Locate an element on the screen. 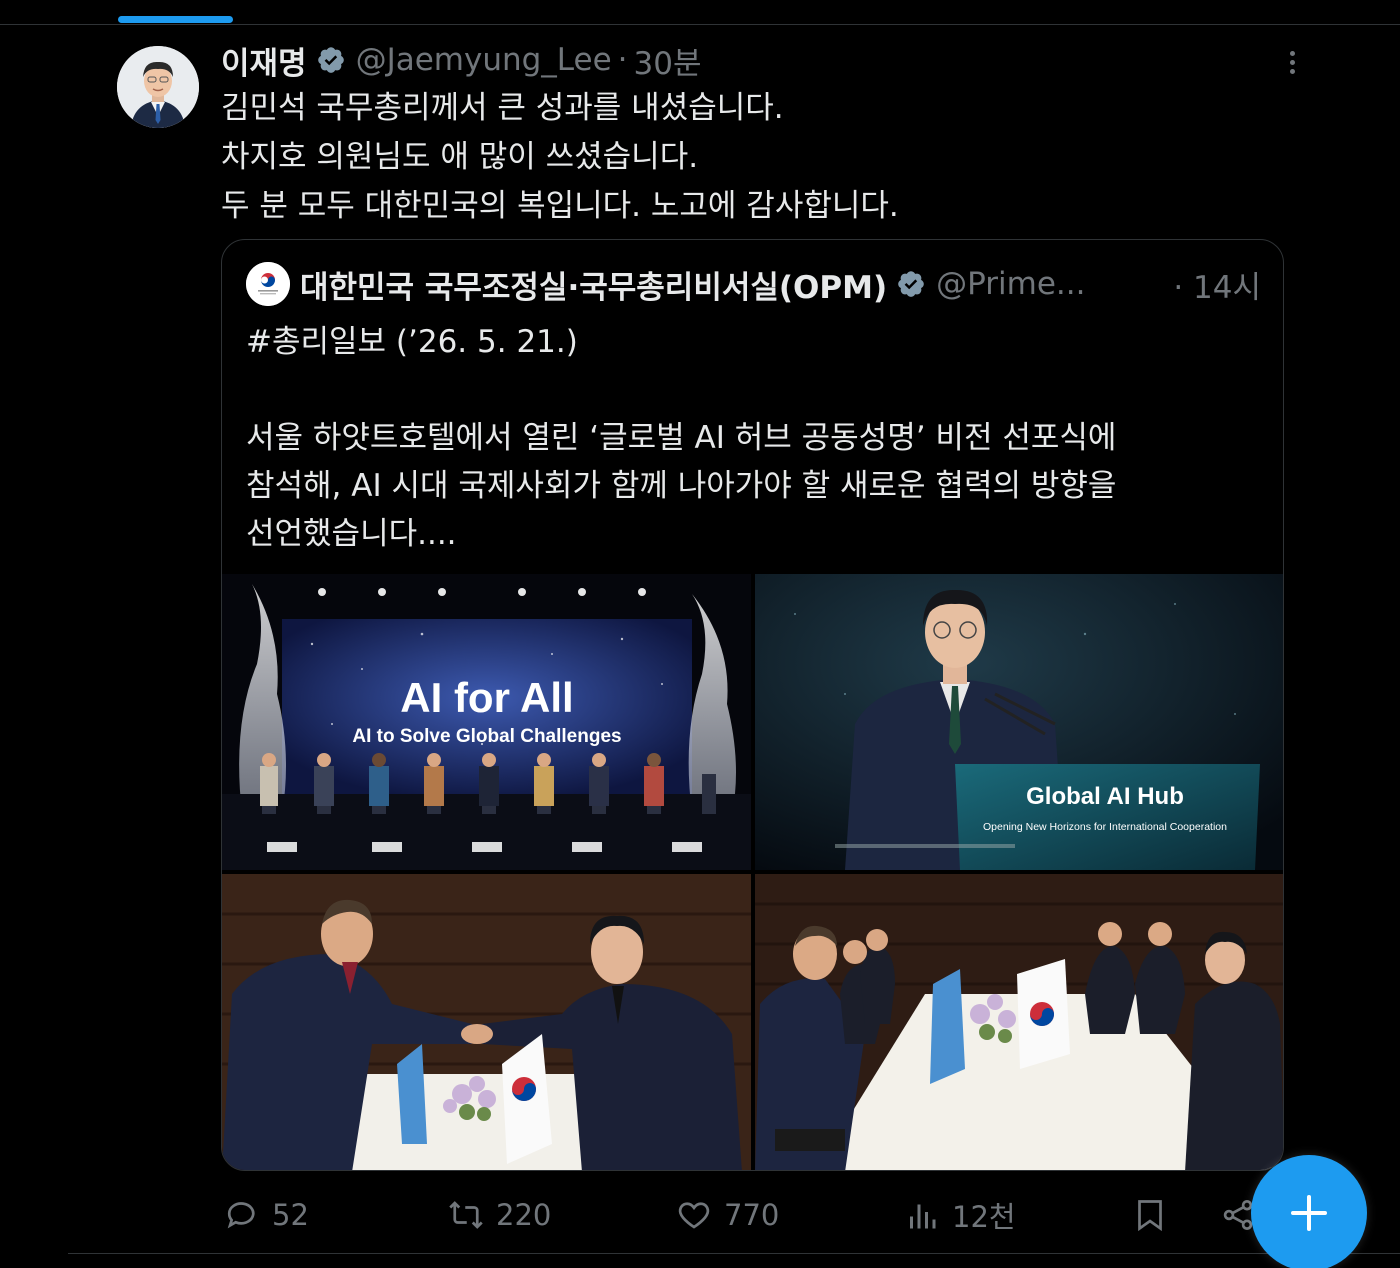  tweet-header: 이재명 @Jaemyung_Lee · 30분 is located at coordinates (461, 60).